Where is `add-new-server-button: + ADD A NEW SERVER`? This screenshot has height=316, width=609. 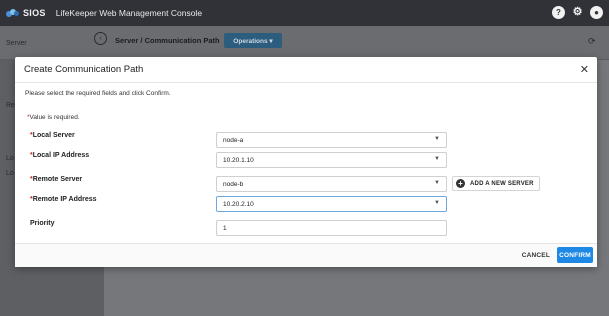
add-new-server-button: + ADD A NEW SERVER is located at coordinates (496, 183).